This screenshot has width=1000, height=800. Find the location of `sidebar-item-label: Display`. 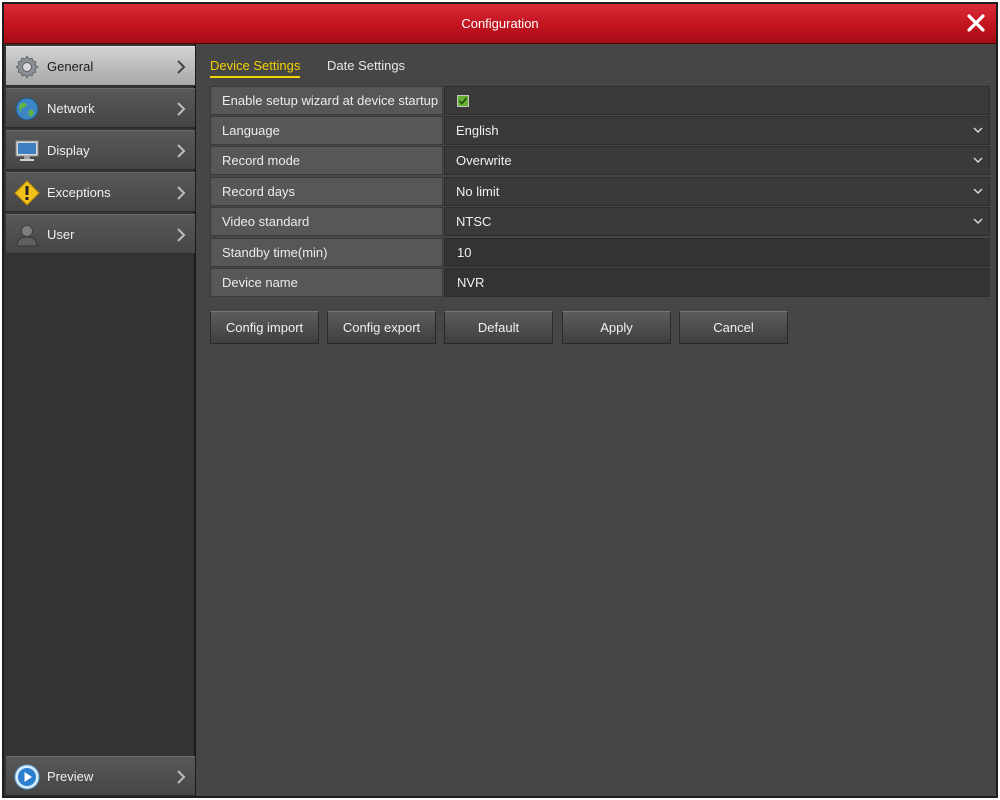

sidebar-item-label: Display is located at coordinates (68, 150).